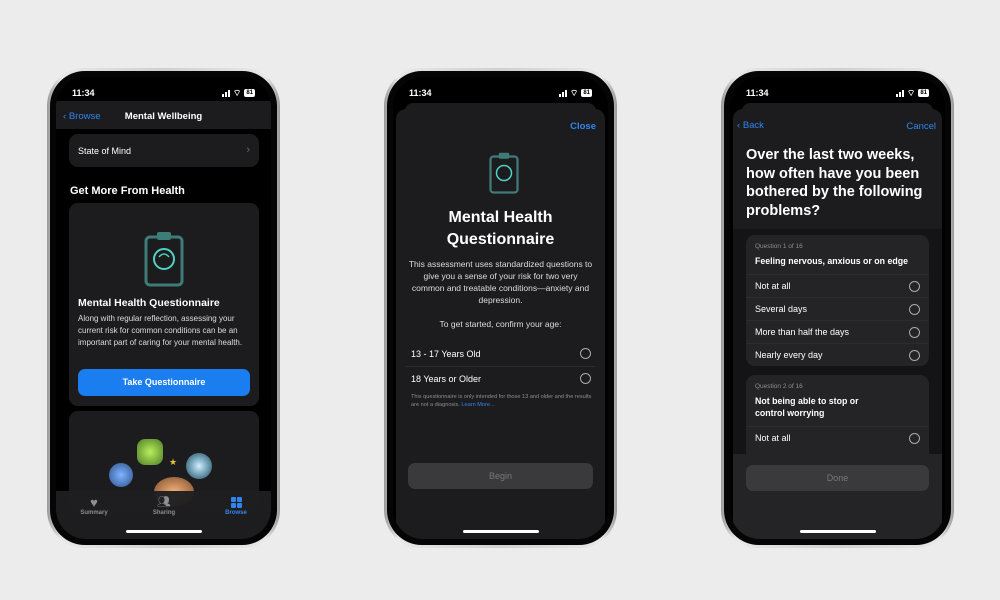  Describe the element at coordinates (94, 502) in the screenshot. I see `heart-icon: ♥` at that location.